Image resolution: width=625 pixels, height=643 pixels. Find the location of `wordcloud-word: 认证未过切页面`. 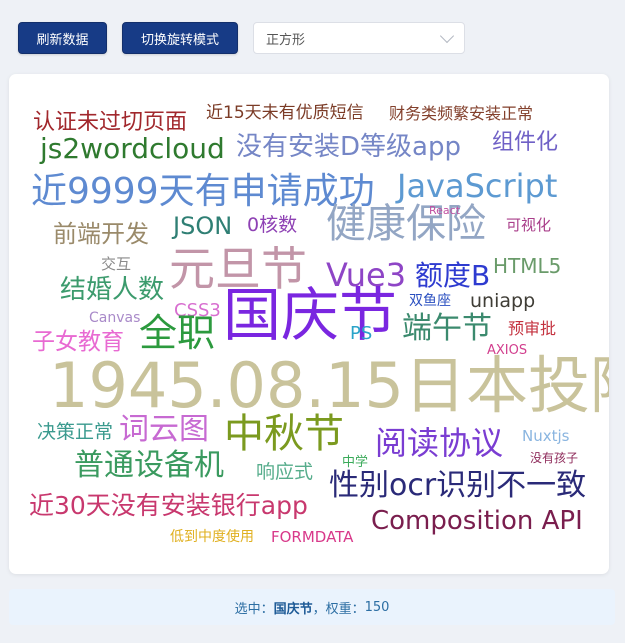

wordcloud-word: 认证未过切页面 is located at coordinates (110, 123).